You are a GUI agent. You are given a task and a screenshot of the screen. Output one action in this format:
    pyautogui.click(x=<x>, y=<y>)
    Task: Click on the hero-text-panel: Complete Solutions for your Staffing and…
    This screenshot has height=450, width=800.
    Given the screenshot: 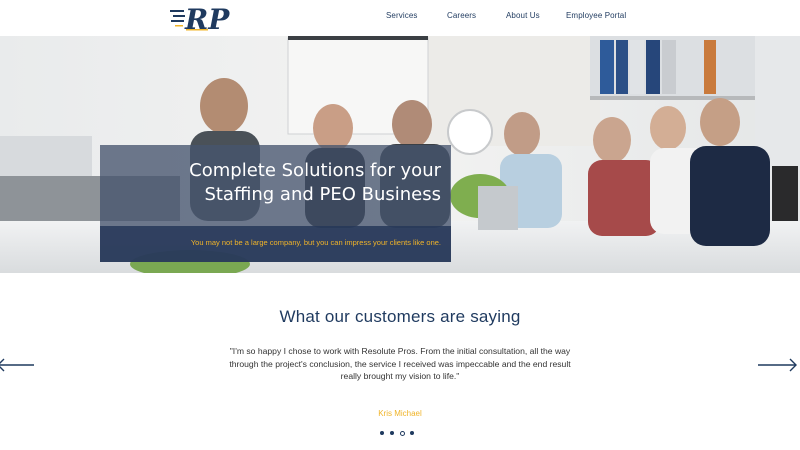 What is the action you would take?
    pyautogui.click(x=275, y=203)
    